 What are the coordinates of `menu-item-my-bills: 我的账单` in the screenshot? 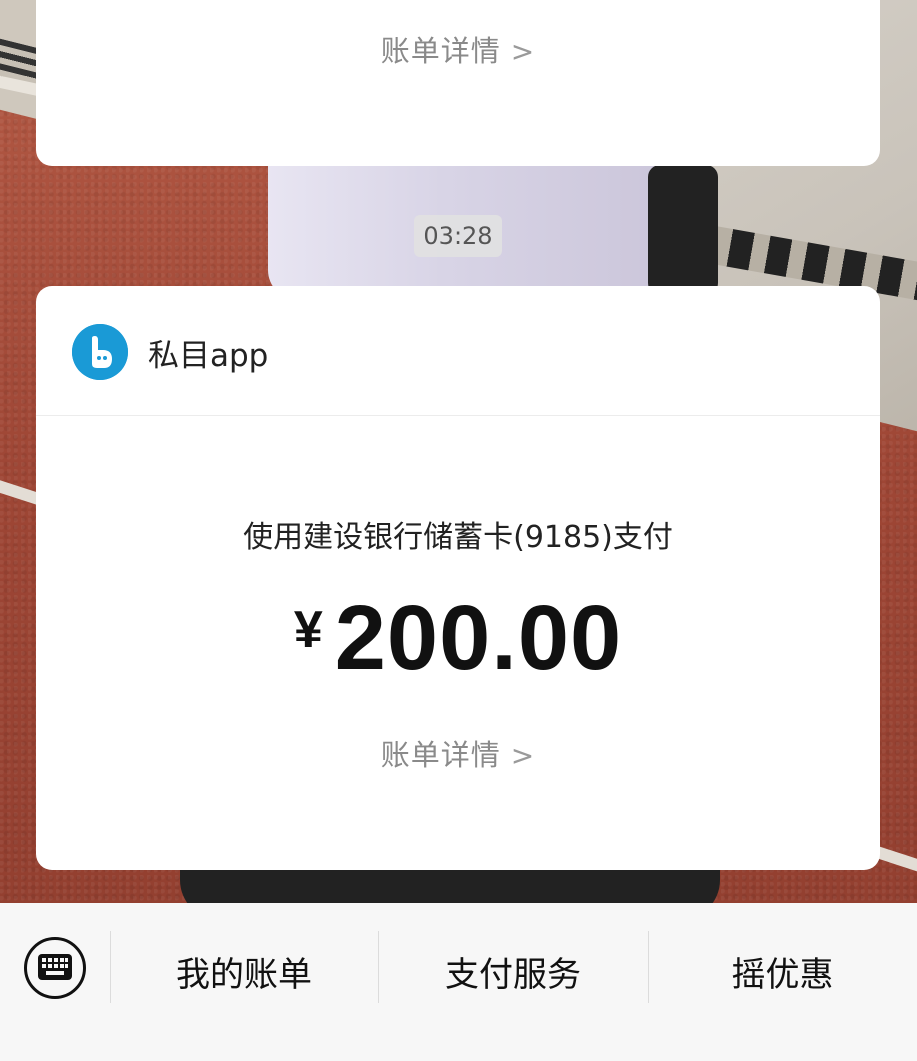 It's located at (244, 971).